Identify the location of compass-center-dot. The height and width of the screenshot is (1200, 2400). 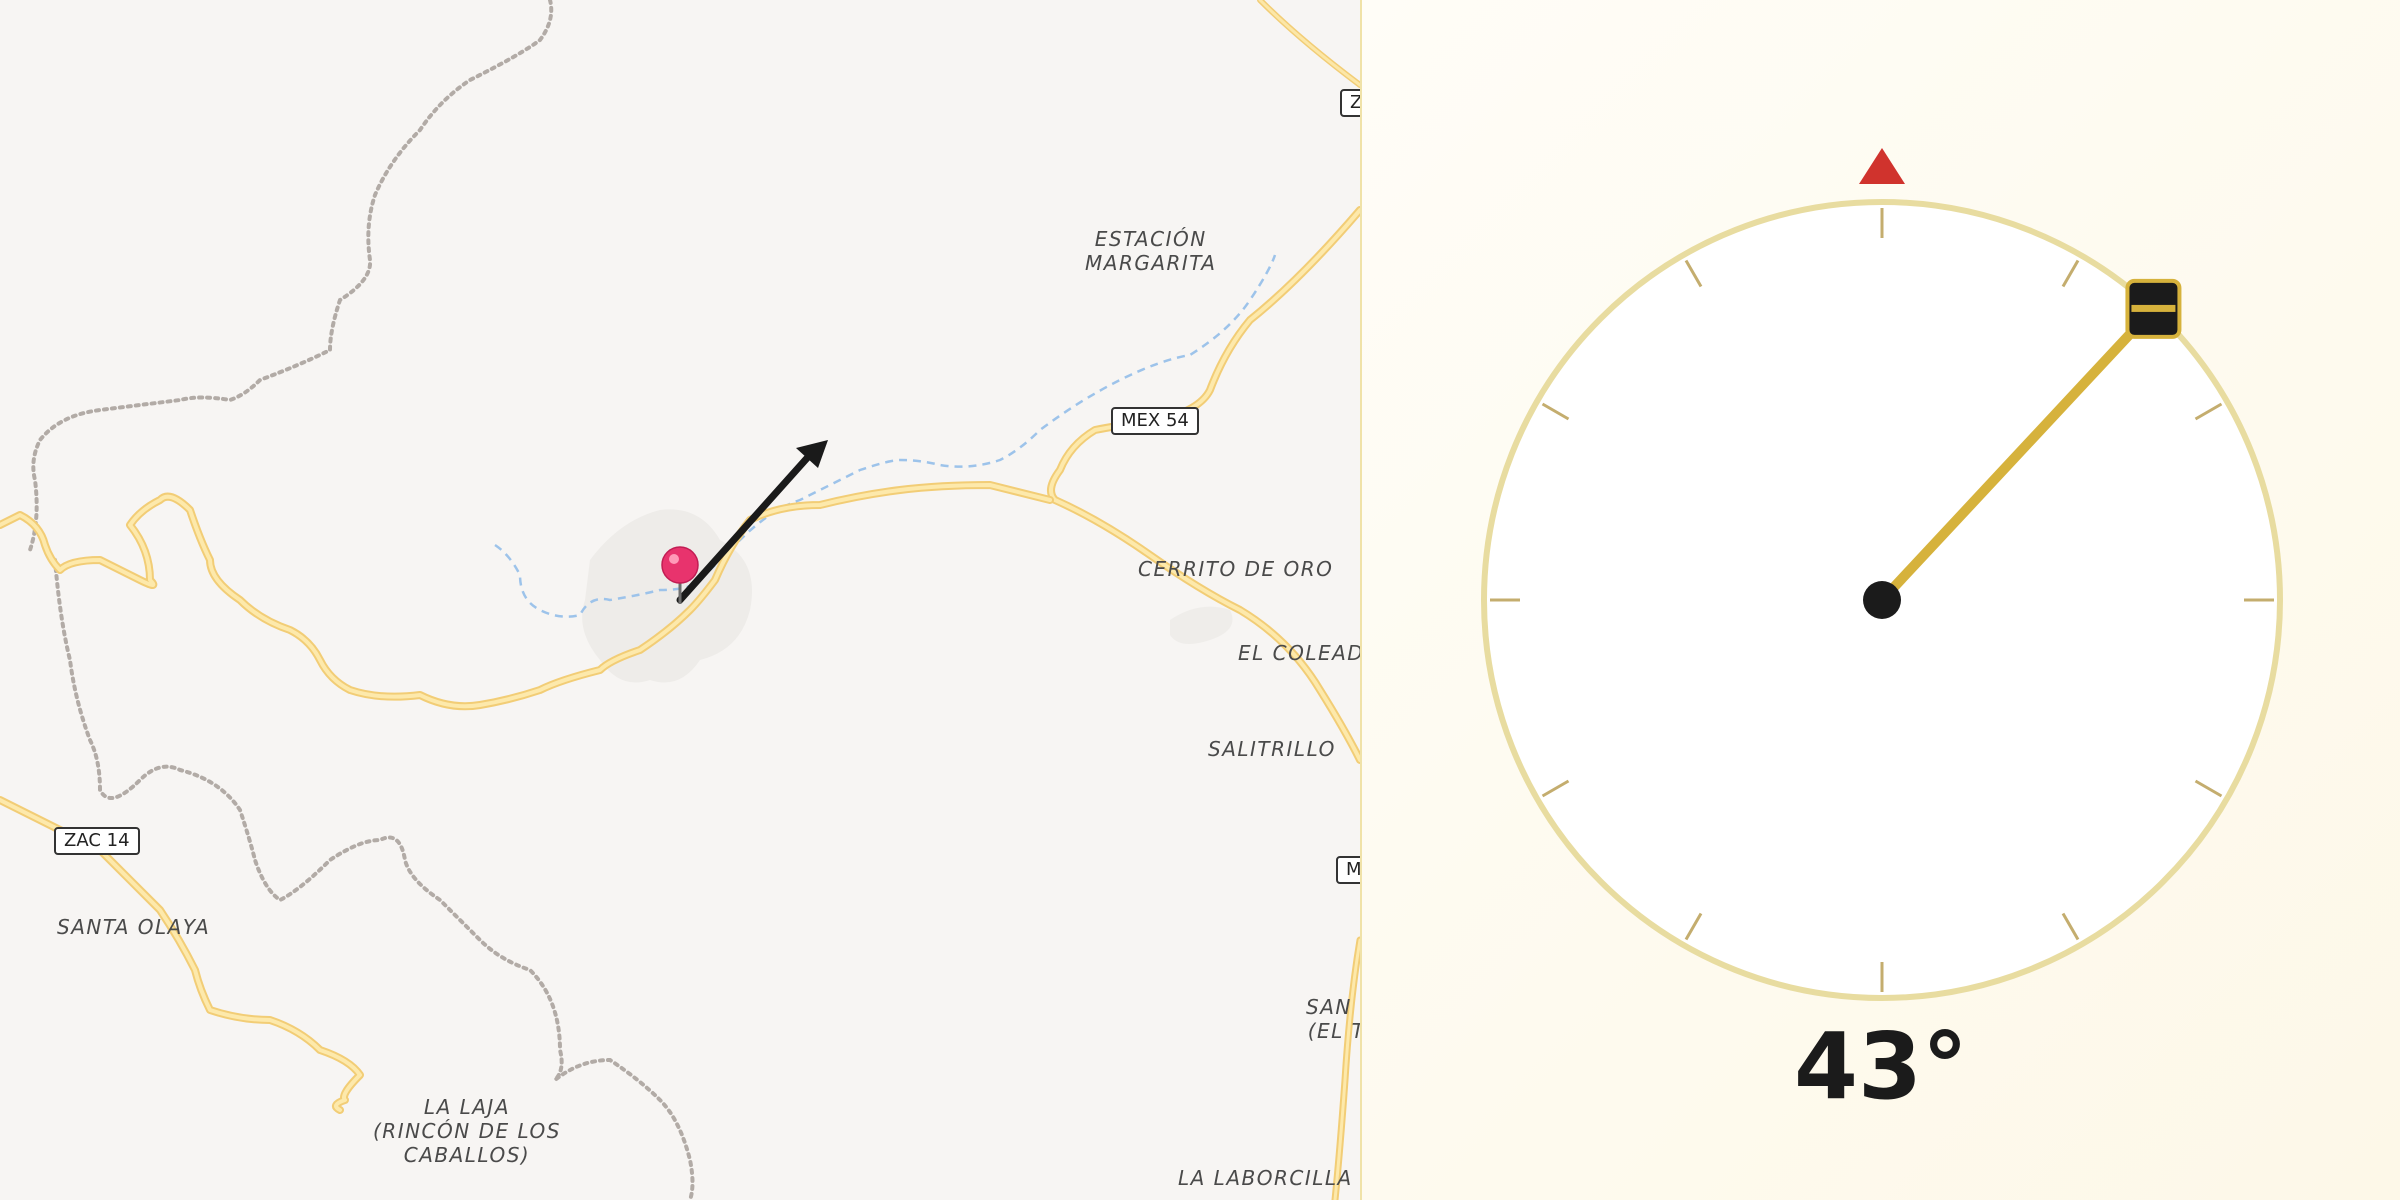
(1882, 600).